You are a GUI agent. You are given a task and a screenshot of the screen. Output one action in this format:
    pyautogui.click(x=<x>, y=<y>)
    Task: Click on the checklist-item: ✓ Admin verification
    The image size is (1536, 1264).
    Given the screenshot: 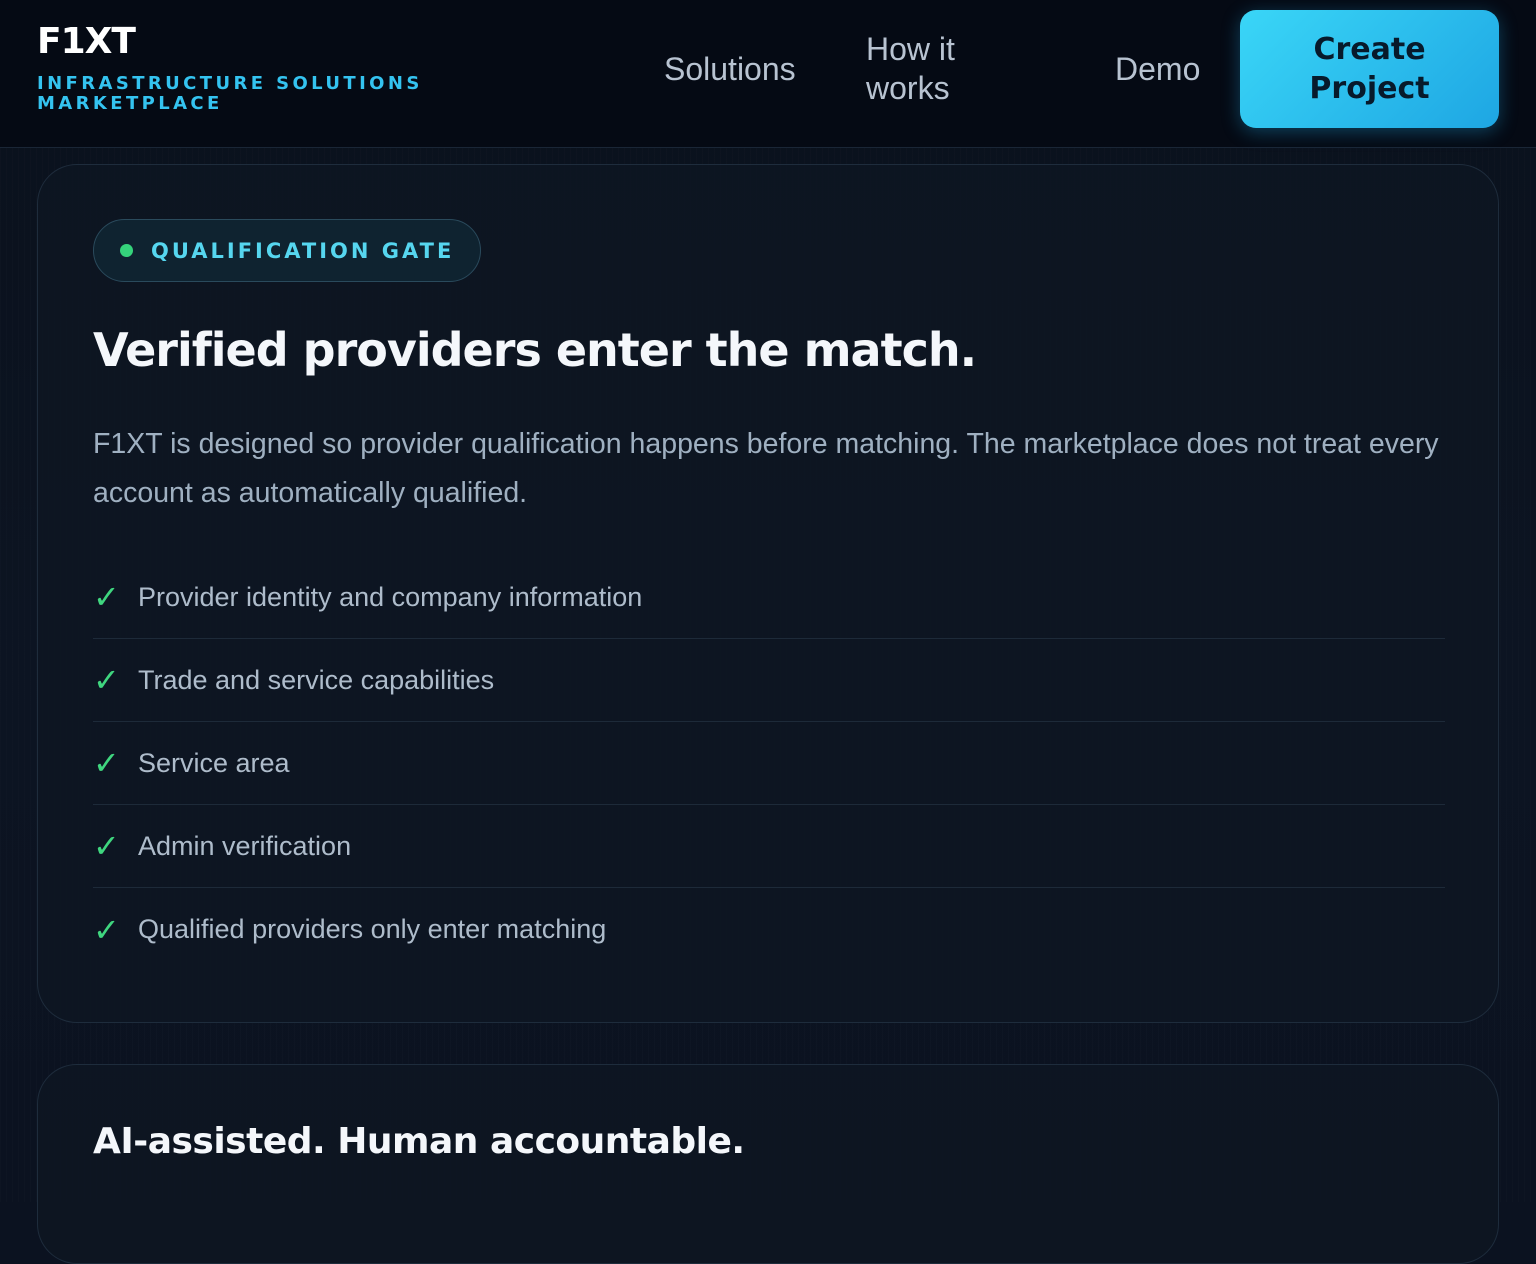 What is the action you would take?
    pyautogui.click(x=769, y=846)
    